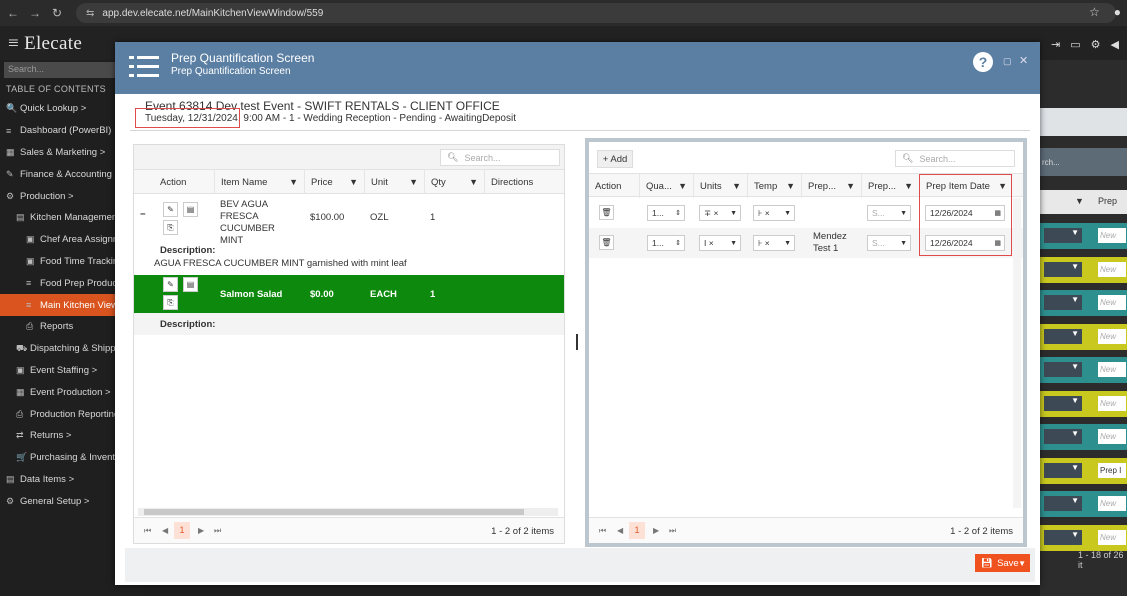 The width and height of the screenshot is (1127, 596). Describe the element at coordinates (13, 13) in the screenshot. I see `back-icon: ←` at that location.